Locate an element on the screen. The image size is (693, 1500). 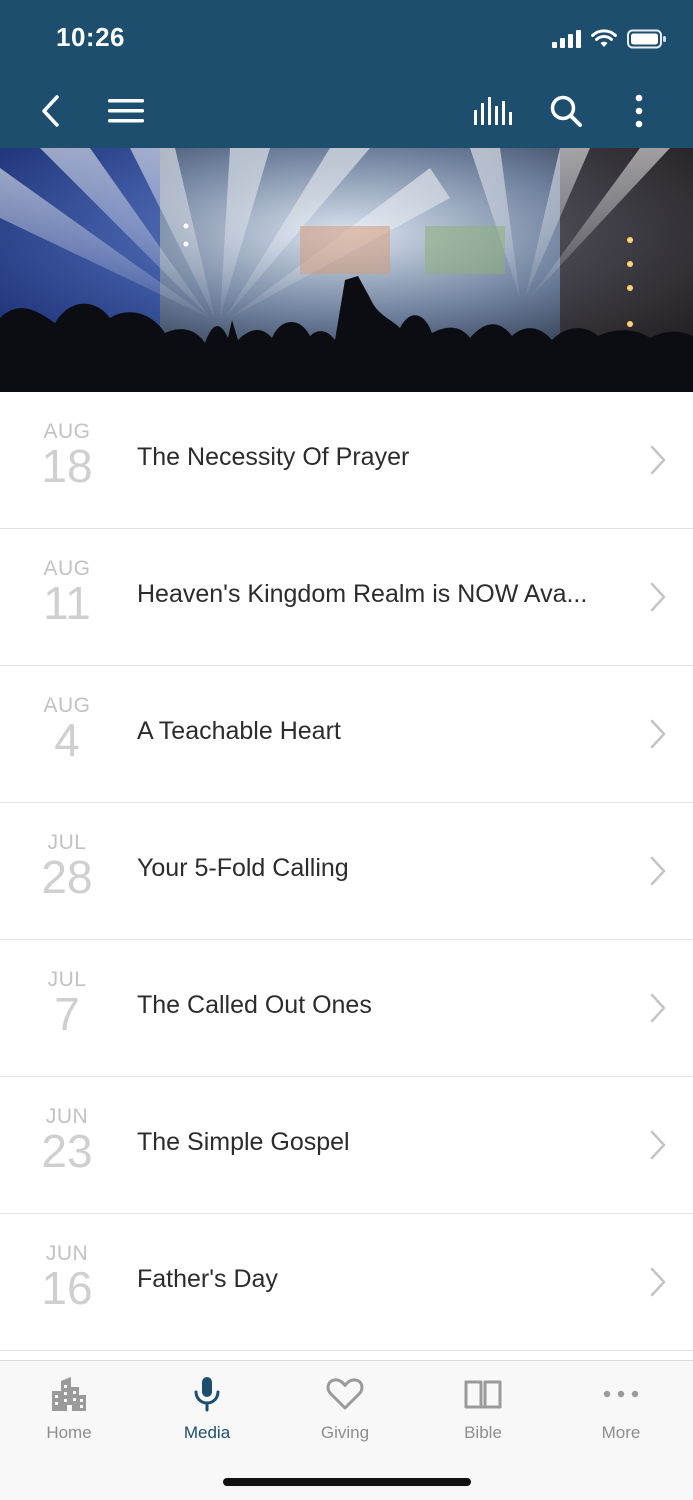
tab-media: Media is located at coordinates (207, 1411).